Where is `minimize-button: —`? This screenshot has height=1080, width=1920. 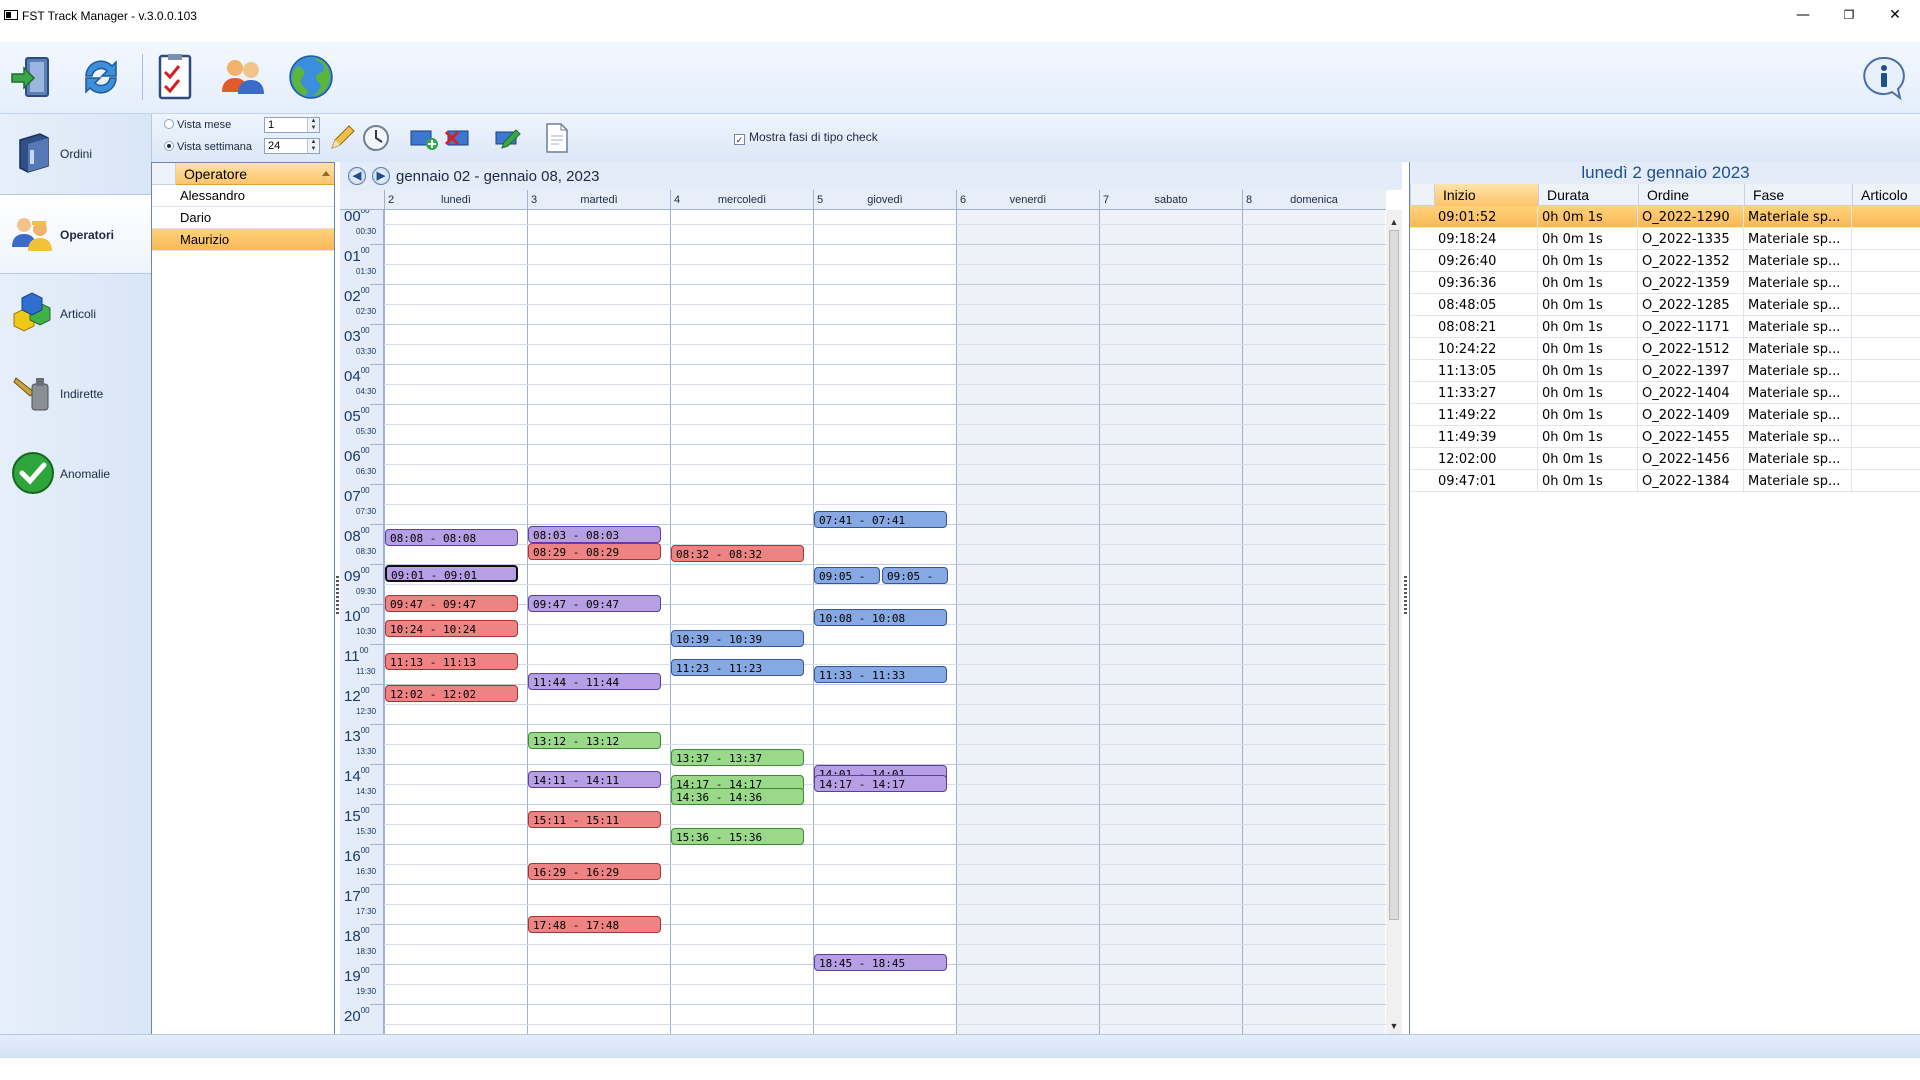 minimize-button: — is located at coordinates (1803, 15).